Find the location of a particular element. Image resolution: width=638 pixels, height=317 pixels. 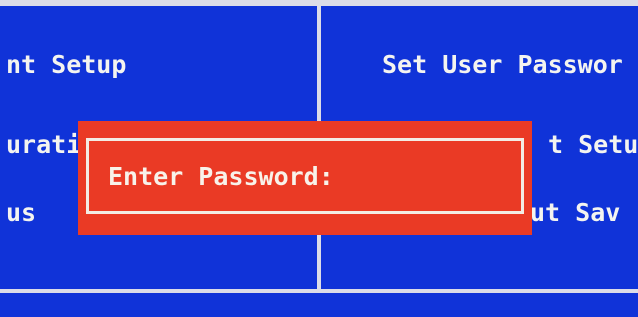

password-prompt-label: Enter Password: is located at coordinates (221, 176).